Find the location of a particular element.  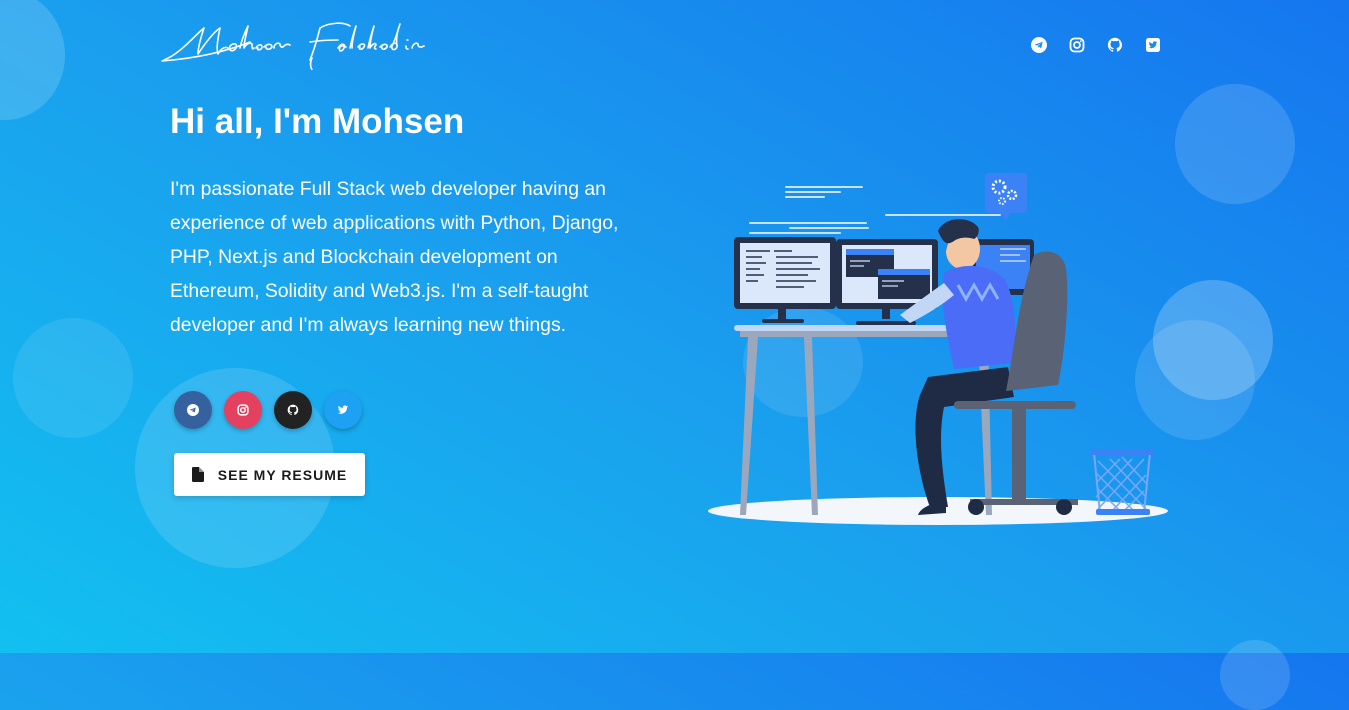

logo-signature is located at coordinates (293, 46).